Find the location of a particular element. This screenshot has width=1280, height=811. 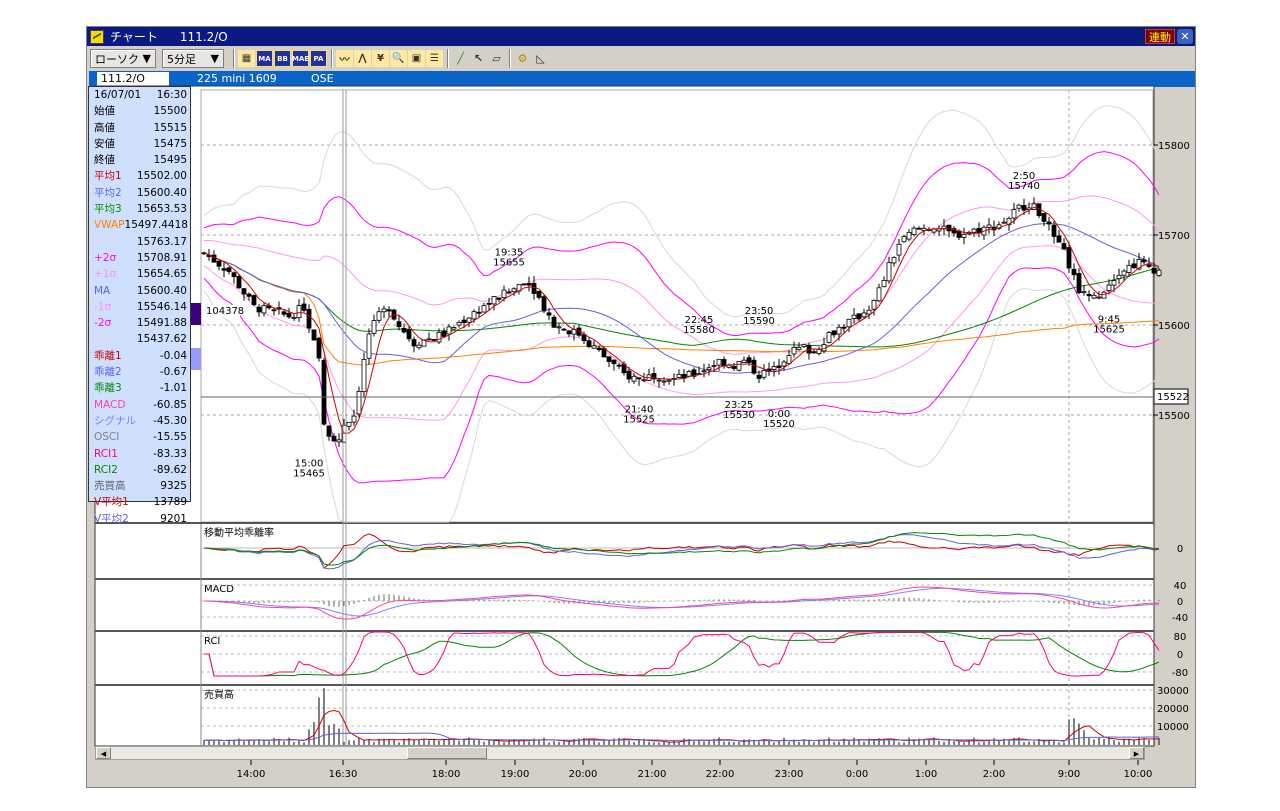

scroll-left-icon: ◀ is located at coordinates (103, 753).